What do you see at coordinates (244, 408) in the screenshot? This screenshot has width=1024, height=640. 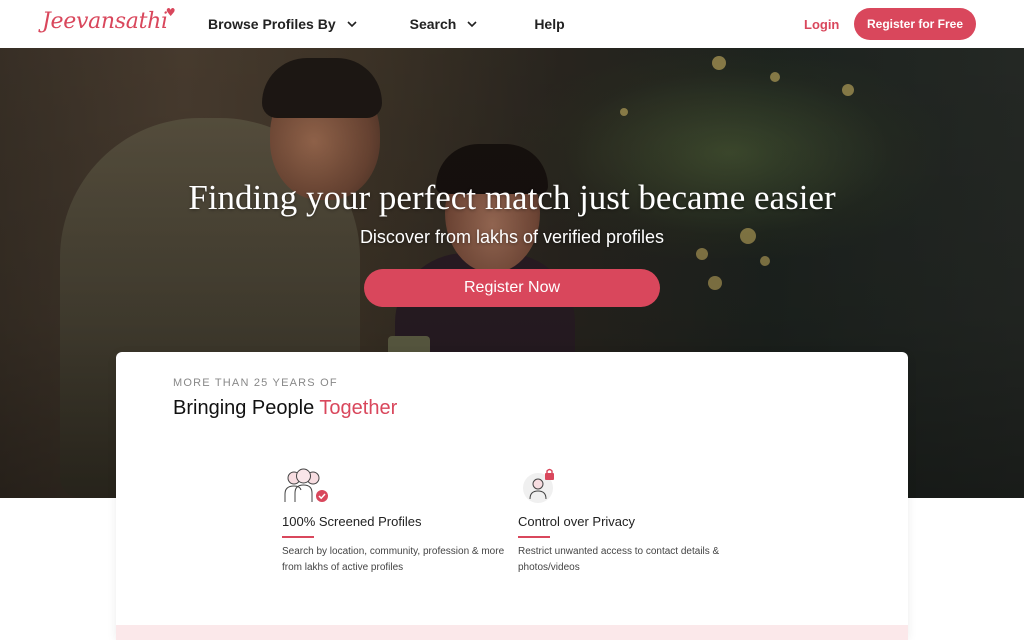 I see `card-title-main: Bringing People` at bounding box center [244, 408].